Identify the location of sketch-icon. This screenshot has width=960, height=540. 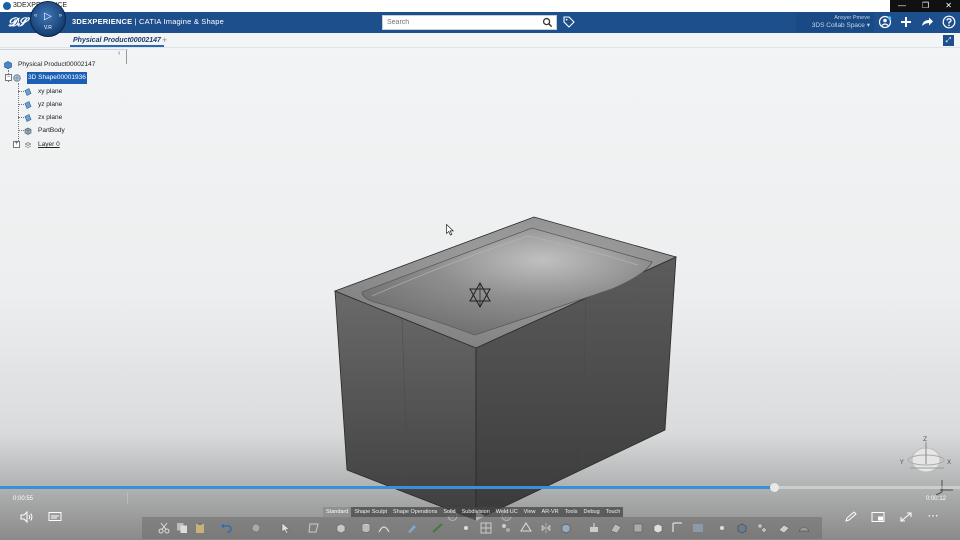
(314, 528).